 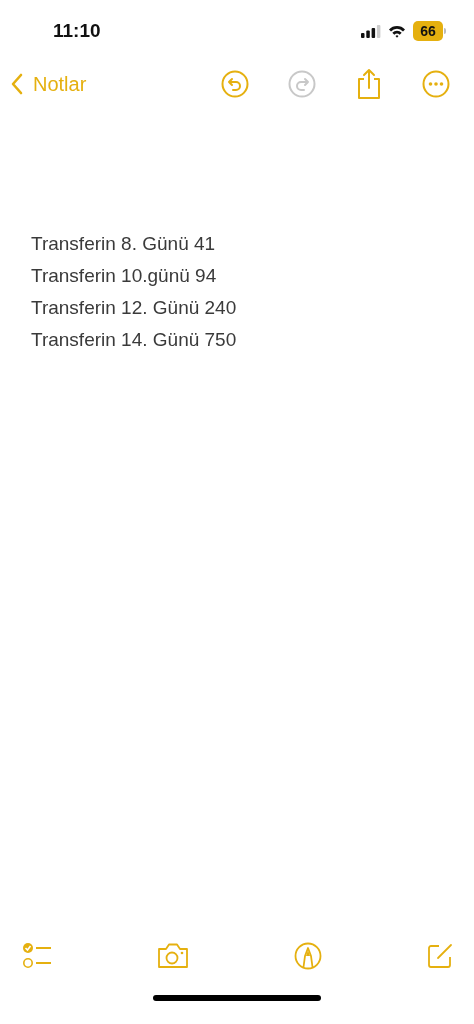 I want to click on note-line: Transferin 14. Günü 750, so click(x=134, y=340).